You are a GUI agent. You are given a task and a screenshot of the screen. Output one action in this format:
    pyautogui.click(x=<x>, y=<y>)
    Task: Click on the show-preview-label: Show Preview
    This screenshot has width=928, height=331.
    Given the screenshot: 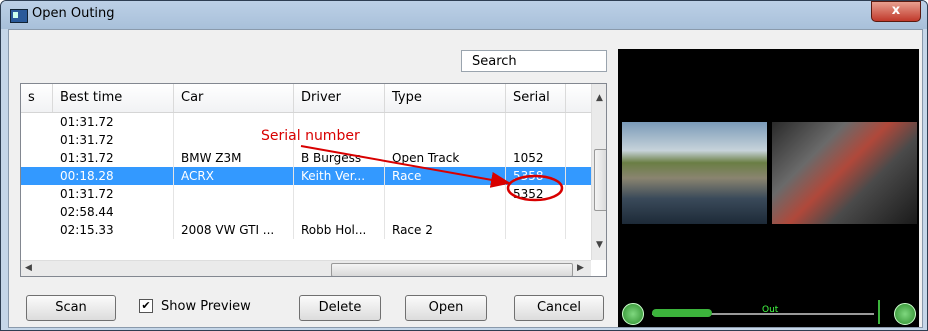 What is the action you would take?
    pyautogui.click(x=206, y=306)
    